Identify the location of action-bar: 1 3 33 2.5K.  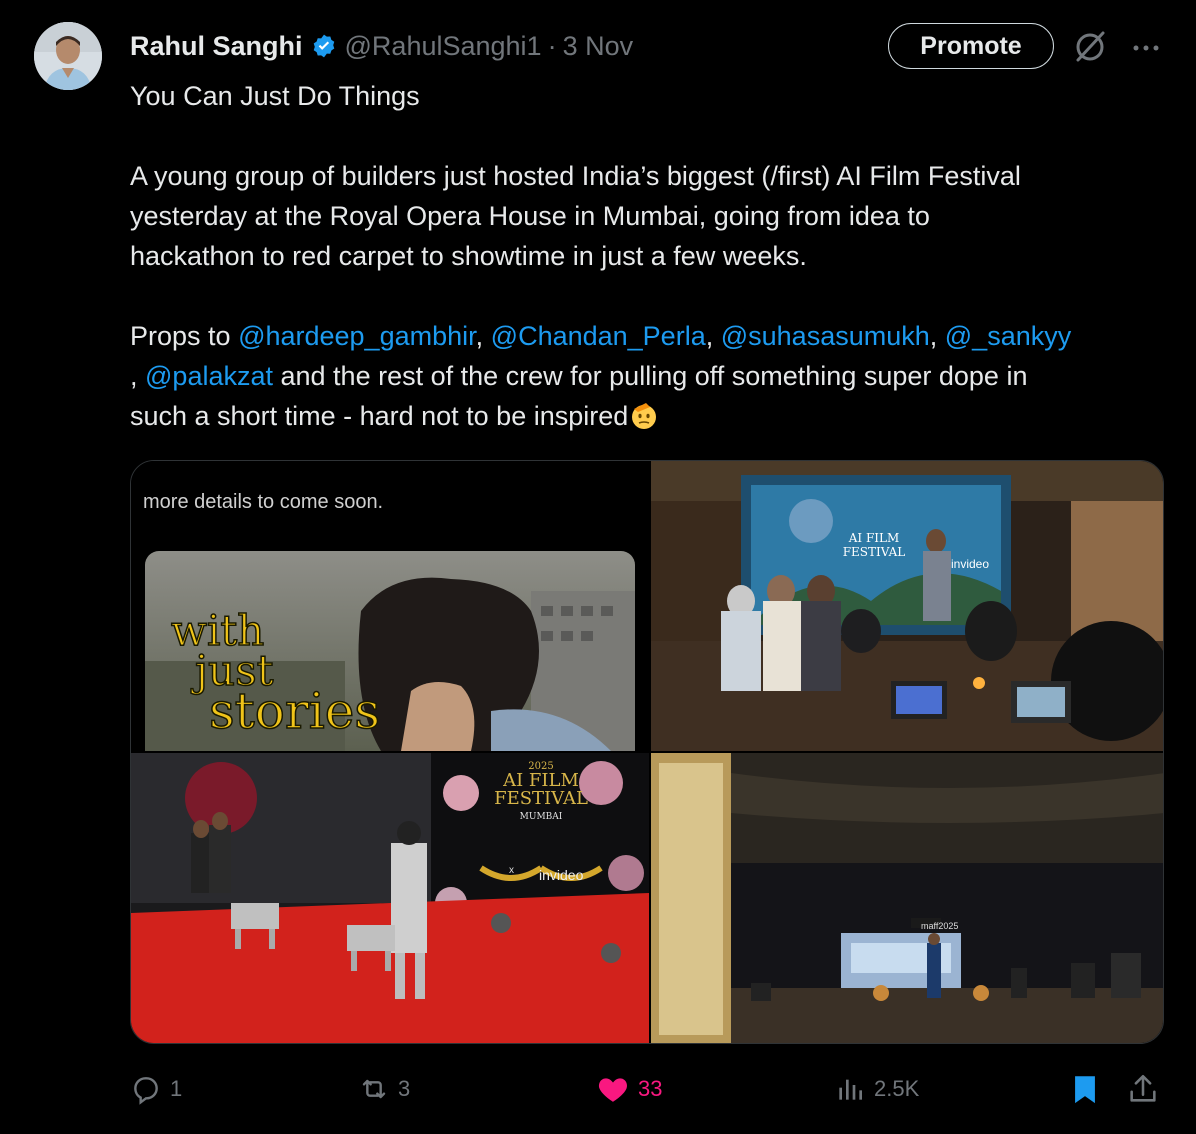
(650, 1089).